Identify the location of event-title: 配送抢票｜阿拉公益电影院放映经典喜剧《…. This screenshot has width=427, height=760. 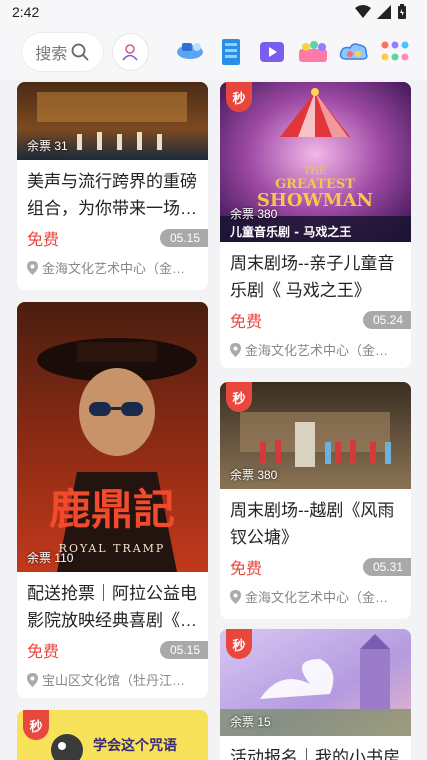
(112, 607).